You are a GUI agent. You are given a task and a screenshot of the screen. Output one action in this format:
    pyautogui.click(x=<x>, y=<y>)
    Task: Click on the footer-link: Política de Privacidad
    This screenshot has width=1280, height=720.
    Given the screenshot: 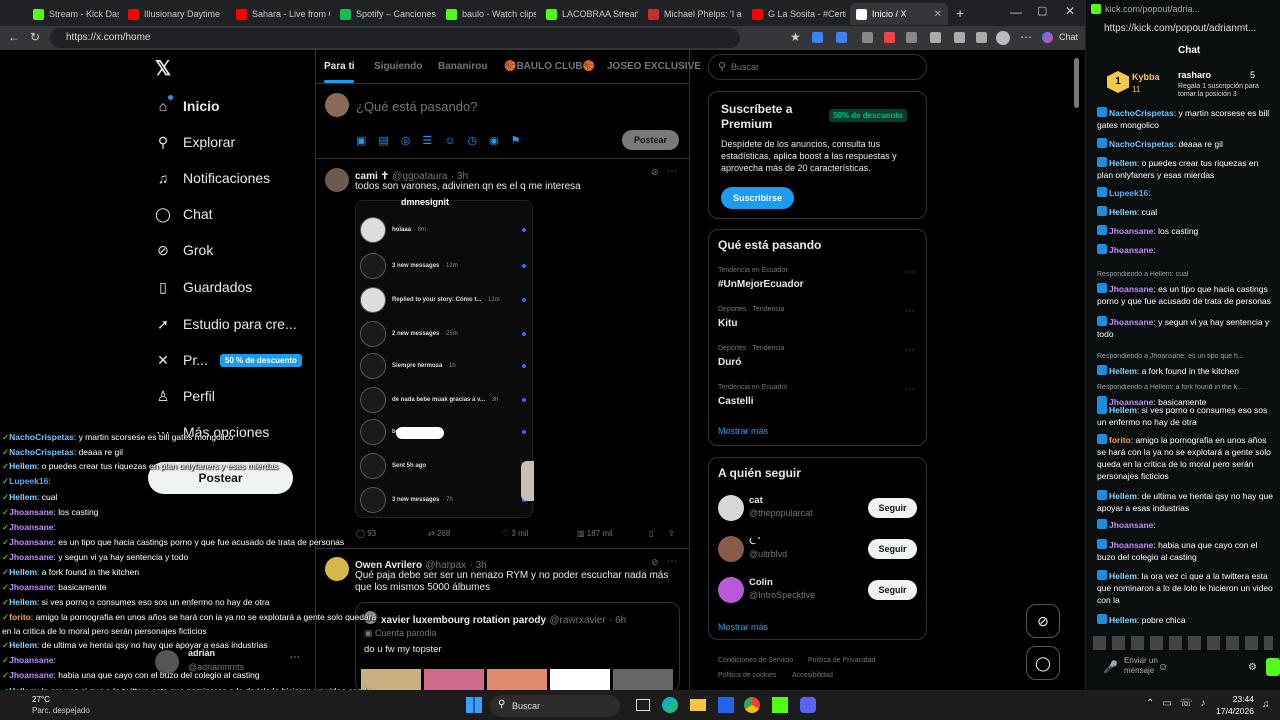 What is the action you would take?
    pyautogui.click(x=841, y=660)
    